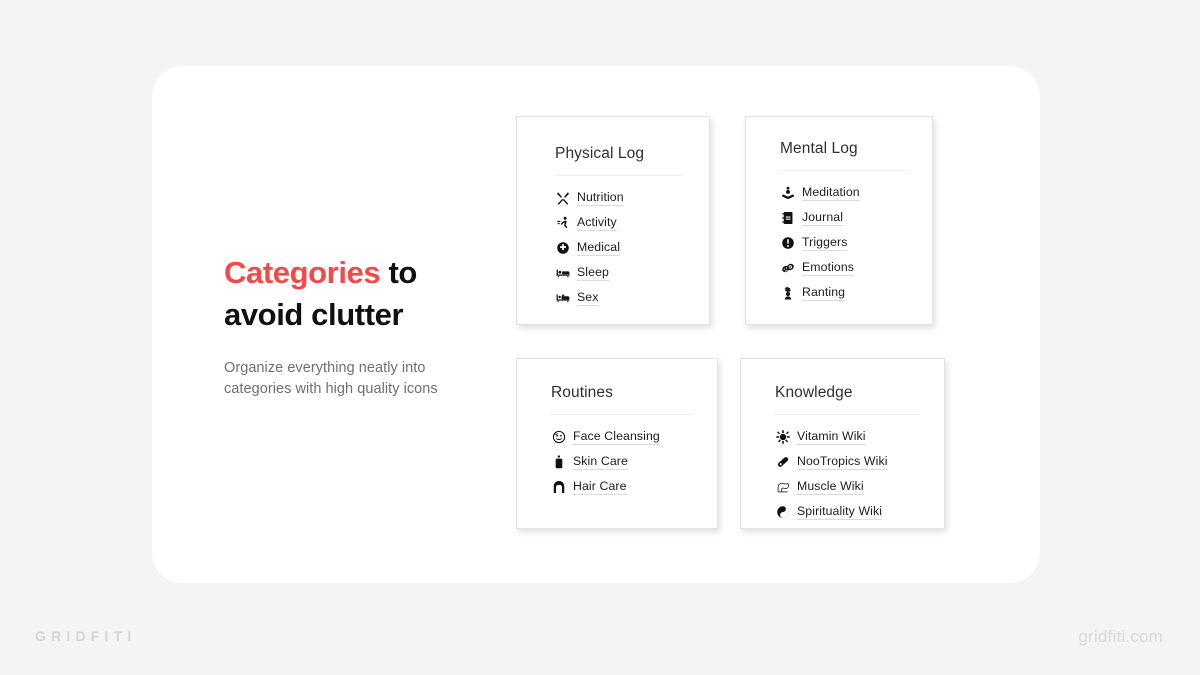 The image size is (1200, 675). I want to click on list-item-label: Sleep, so click(593, 273).